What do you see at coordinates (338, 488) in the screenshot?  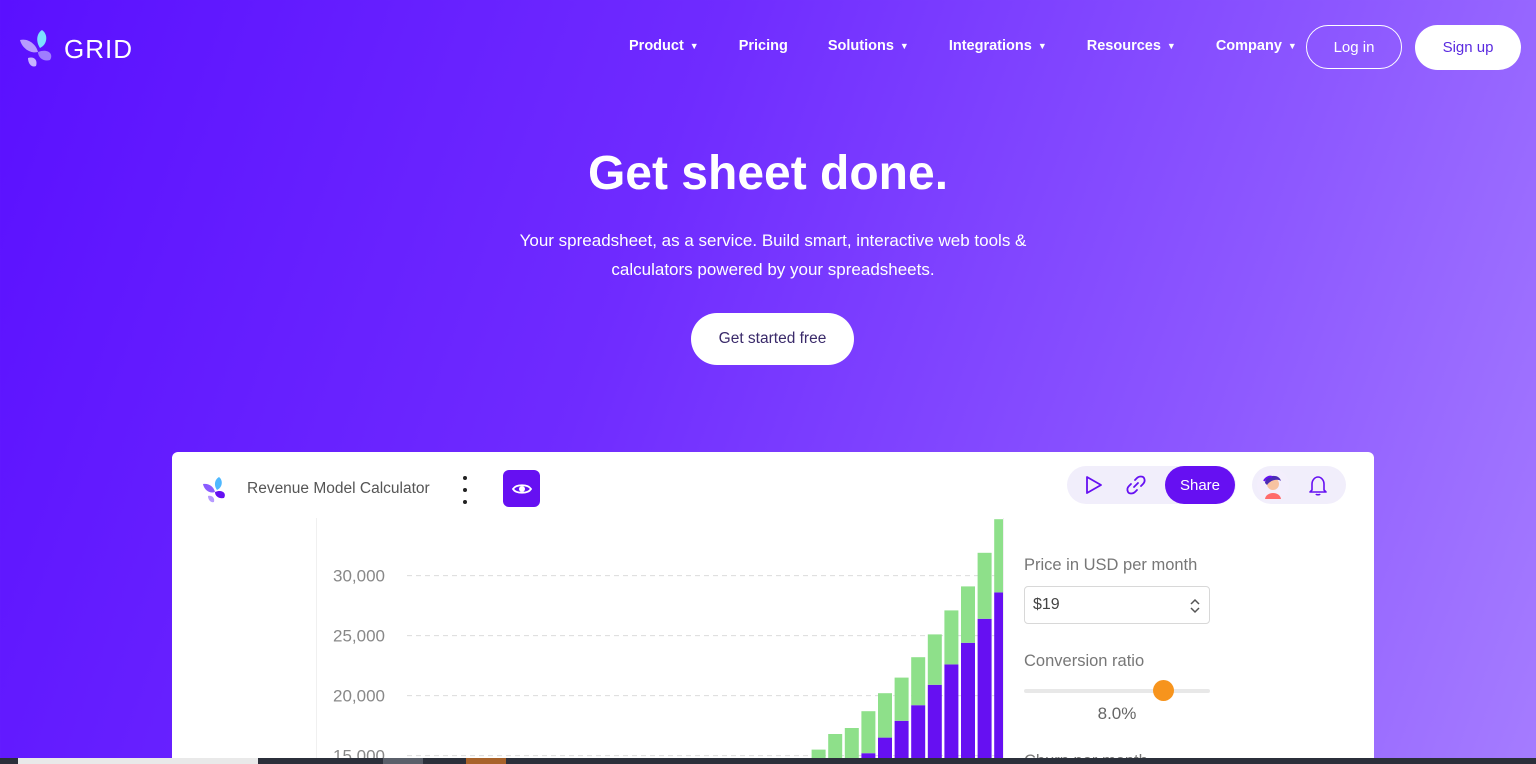 I see `calculator-title: Revenue Model Calculator` at bounding box center [338, 488].